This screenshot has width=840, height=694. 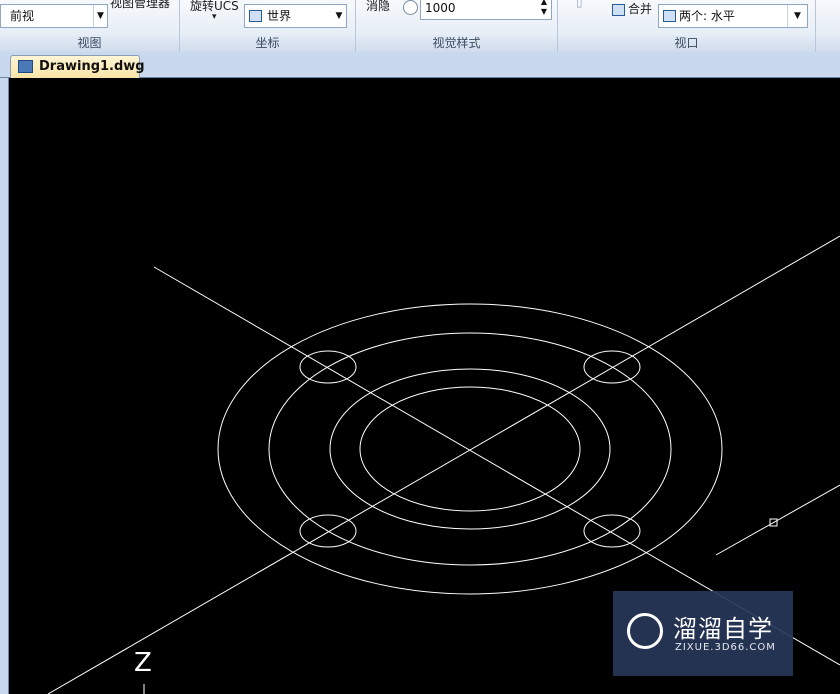 What do you see at coordinates (440, 8) in the screenshot?
I see `visual-style-value: 1000` at bounding box center [440, 8].